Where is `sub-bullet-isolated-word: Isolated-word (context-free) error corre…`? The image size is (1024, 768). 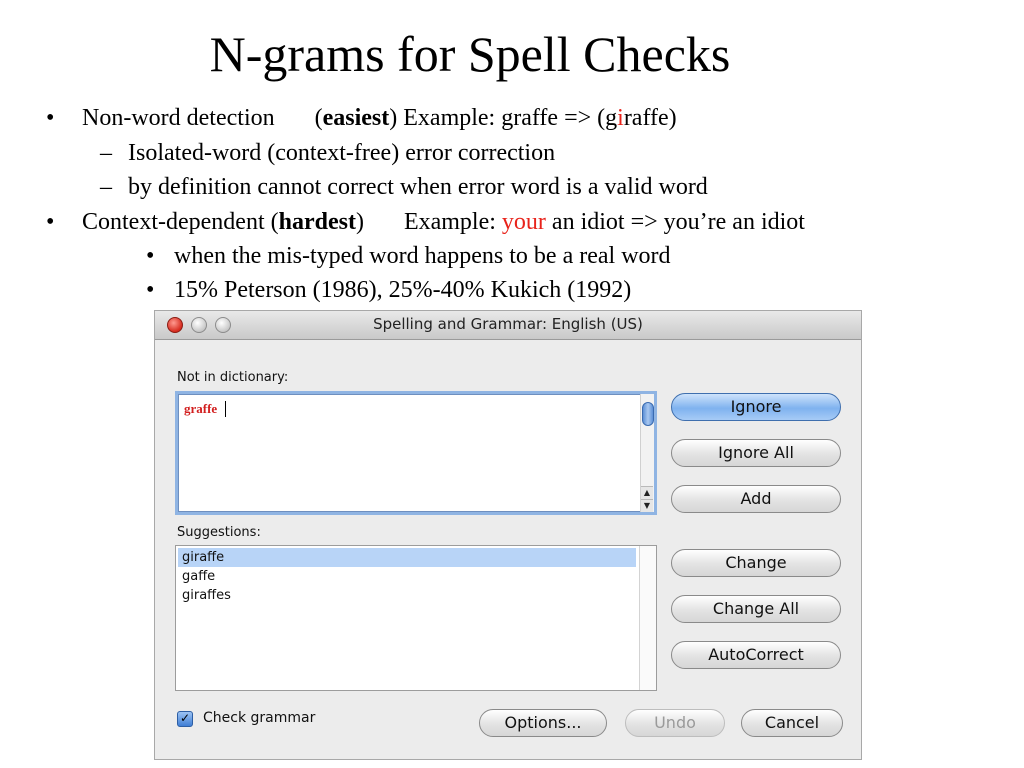
sub-bullet-isolated-word: Isolated-word (context-free) error corre… is located at coordinates (342, 153).